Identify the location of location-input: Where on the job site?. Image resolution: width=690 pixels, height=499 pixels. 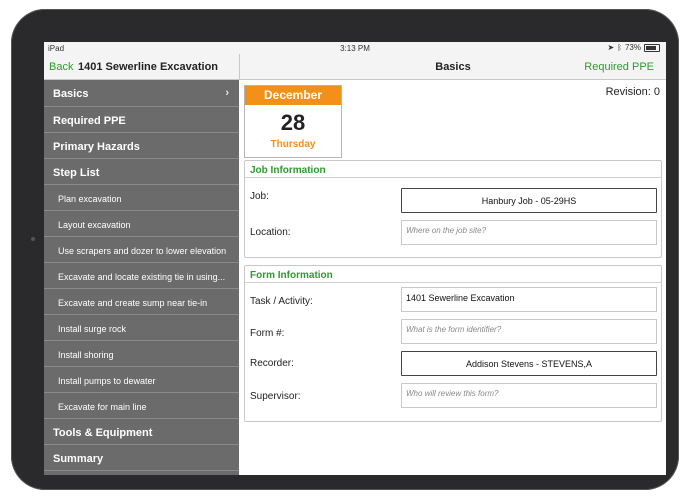
(529, 232).